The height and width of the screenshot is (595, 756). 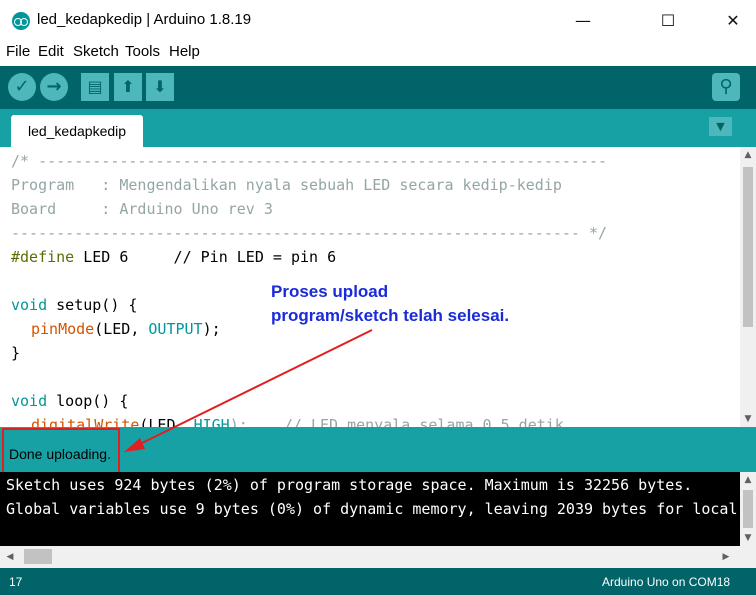 What do you see at coordinates (88, 401) in the screenshot?
I see `code-token: loop() {` at bounding box center [88, 401].